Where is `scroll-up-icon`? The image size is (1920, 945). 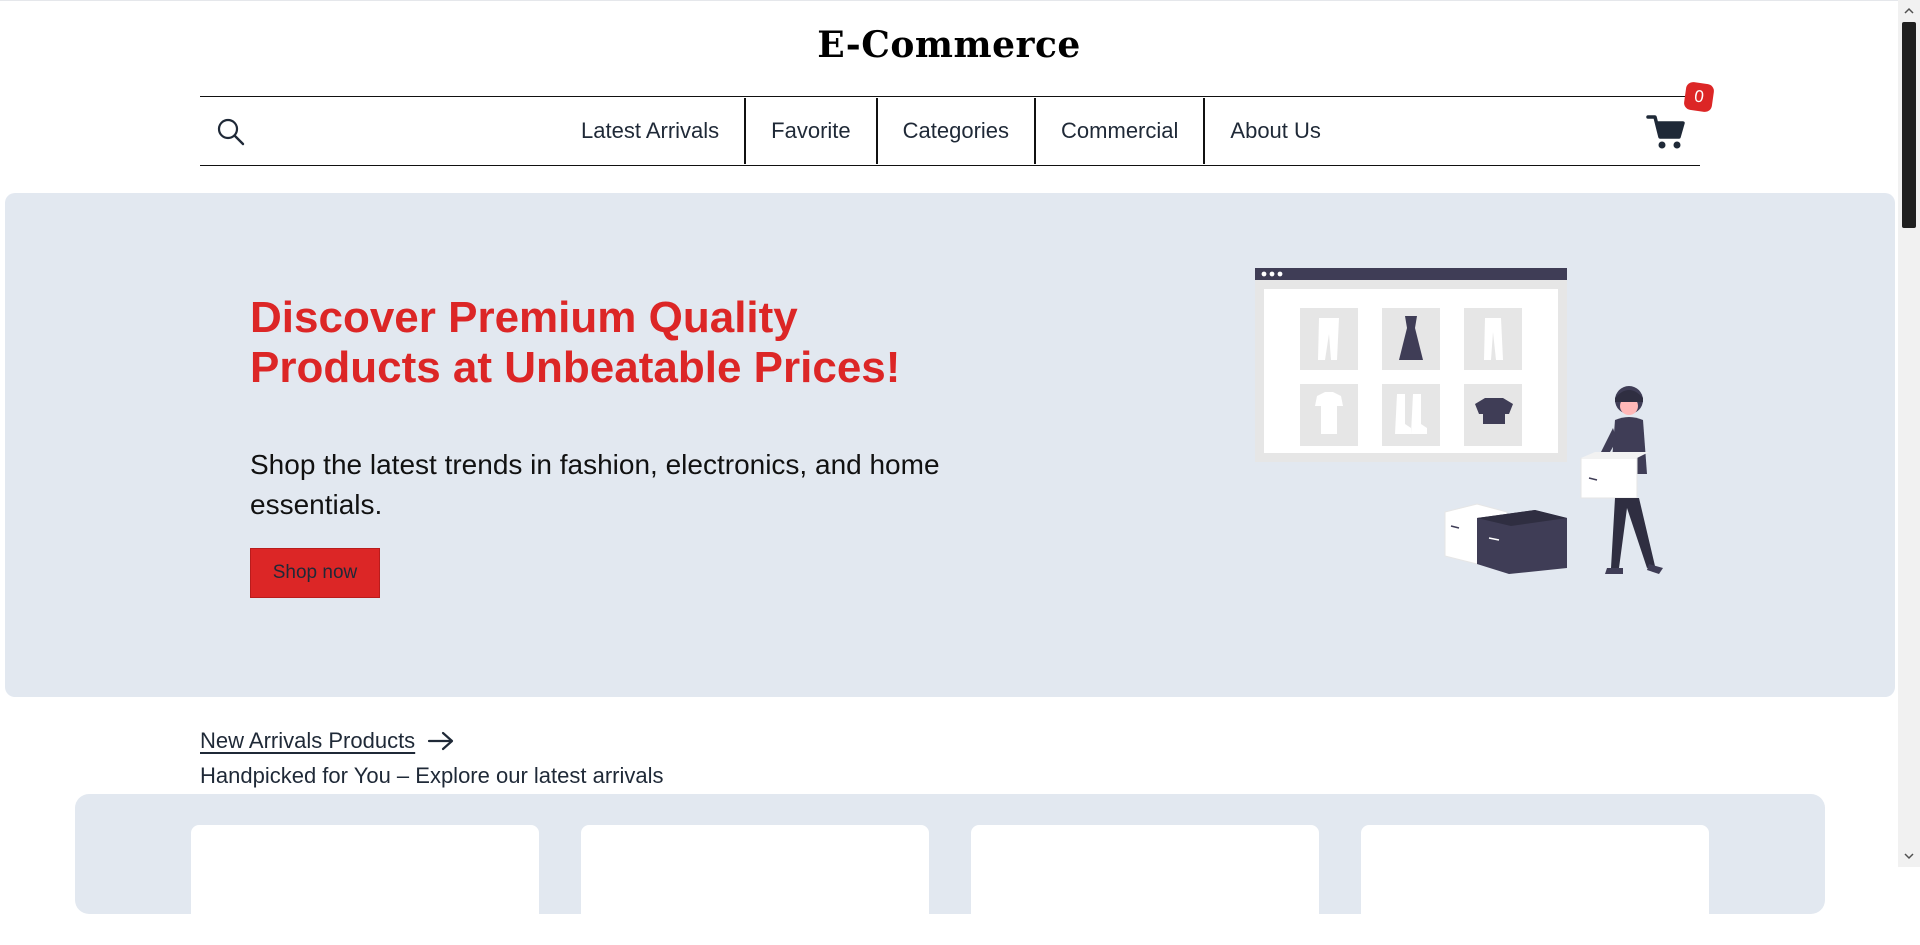
scroll-up-icon is located at coordinates (1909, 11).